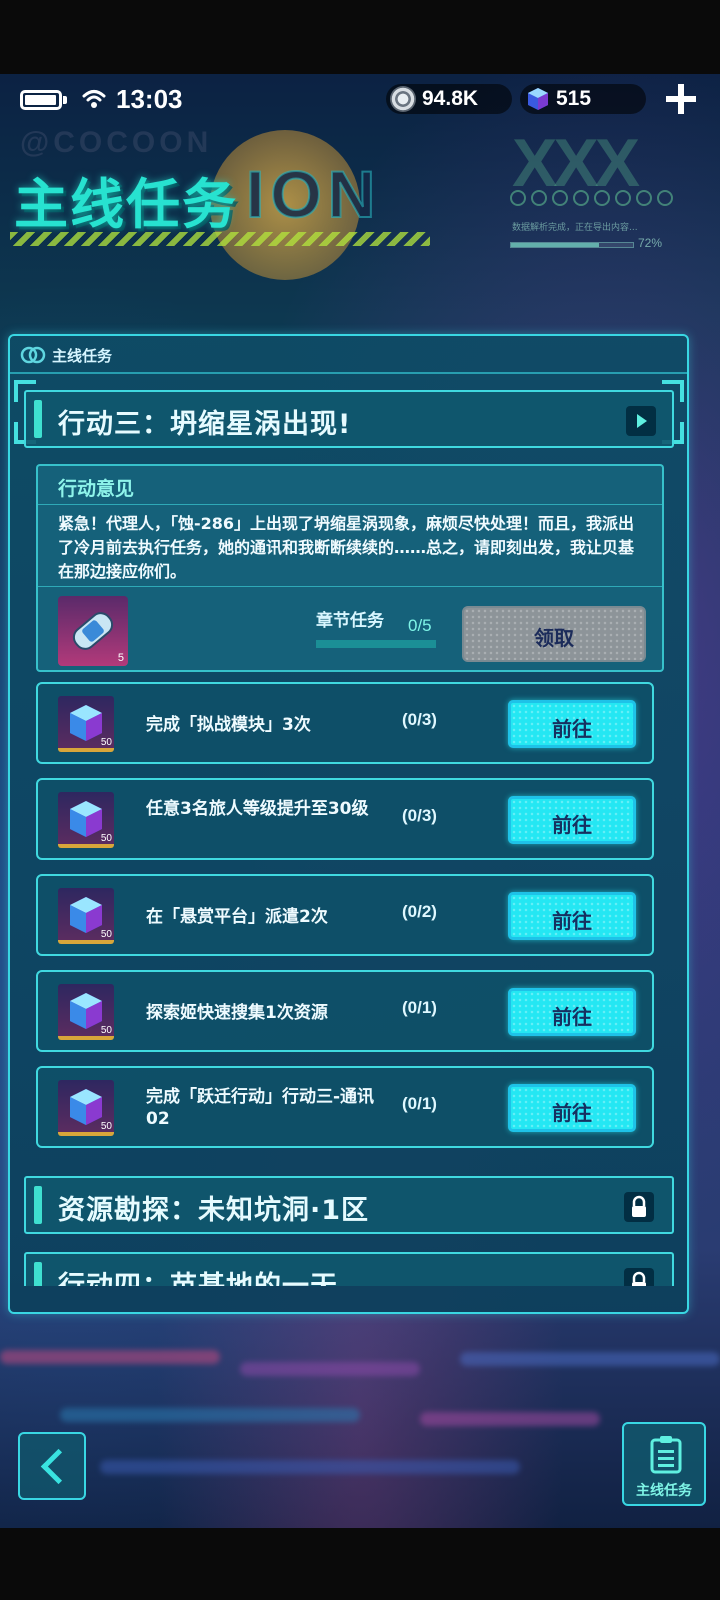 This screenshot has height=1600, width=720. What do you see at coordinates (376, 644) in the screenshot?
I see `chapter-progress-bar` at bounding box center [376, 644].